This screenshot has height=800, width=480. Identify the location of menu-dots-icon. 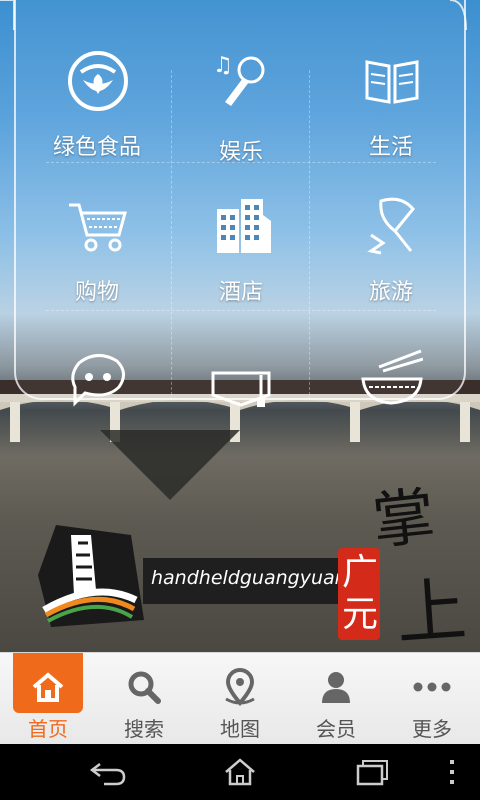
(452, 772).